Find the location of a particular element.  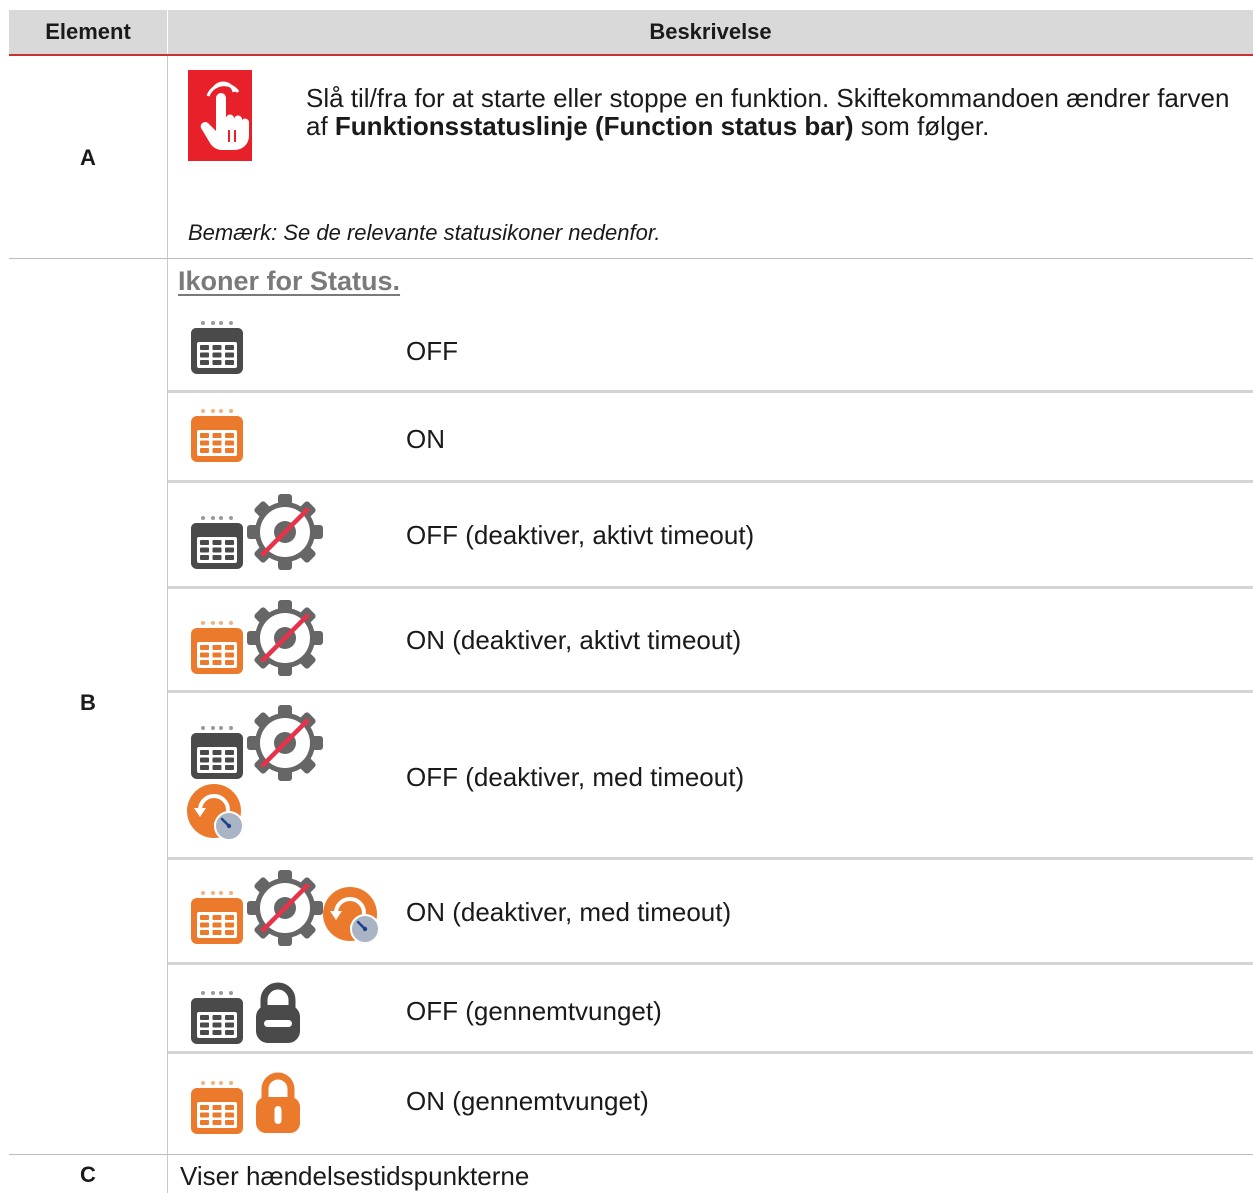

status-label-on: ON is located at coordinates (425, 439).